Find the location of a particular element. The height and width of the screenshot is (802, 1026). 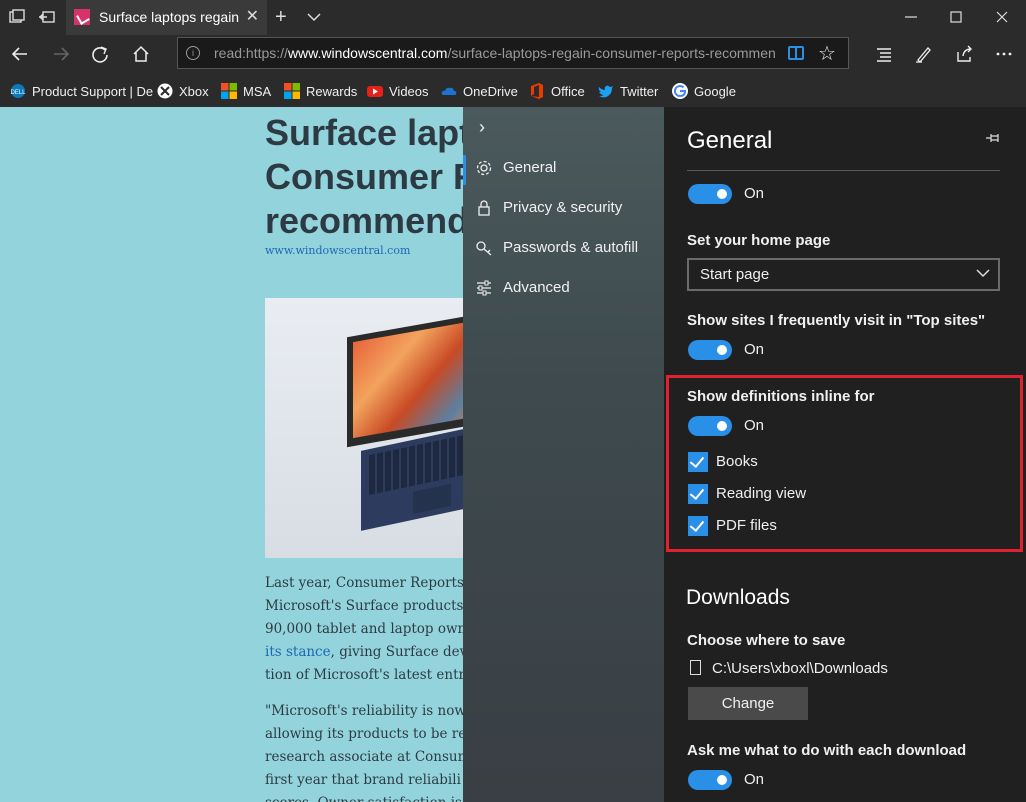

home-page-label: Set your home page is located at coordinates (758, 240).